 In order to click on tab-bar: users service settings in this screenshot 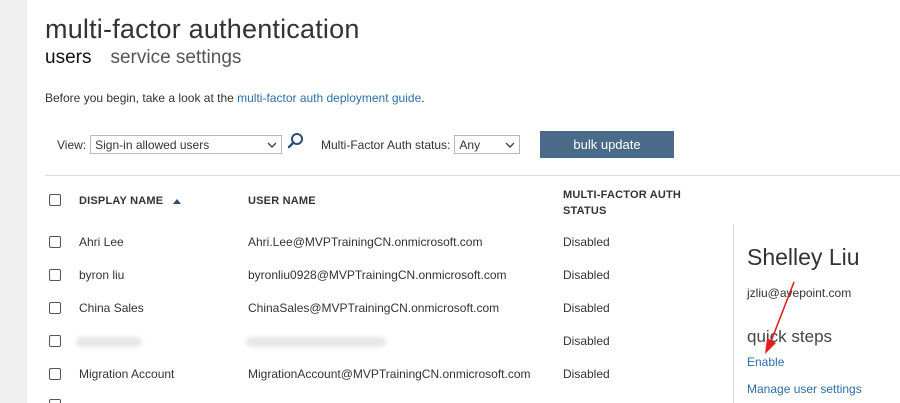, I will do `click(143, 58)`.